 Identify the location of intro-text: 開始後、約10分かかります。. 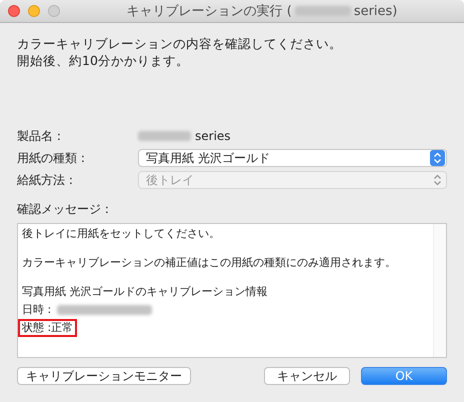
(103, 60).